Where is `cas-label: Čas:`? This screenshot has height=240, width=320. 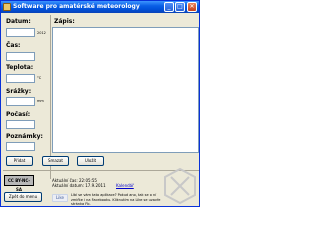 cas-label: Čas: is located at coordinates (13, 45).